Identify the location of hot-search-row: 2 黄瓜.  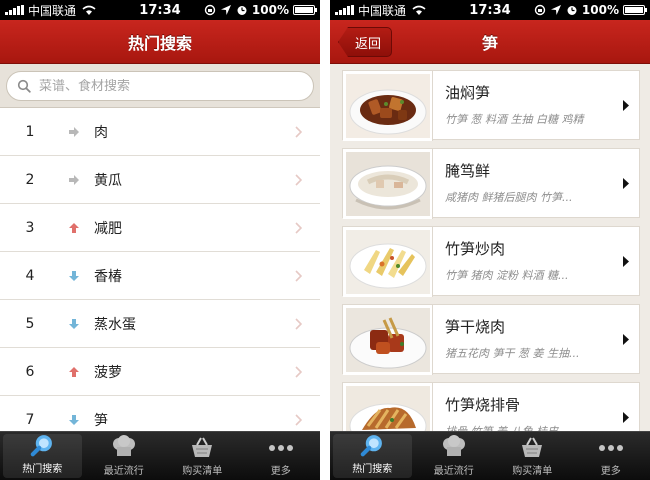
(160, 180).